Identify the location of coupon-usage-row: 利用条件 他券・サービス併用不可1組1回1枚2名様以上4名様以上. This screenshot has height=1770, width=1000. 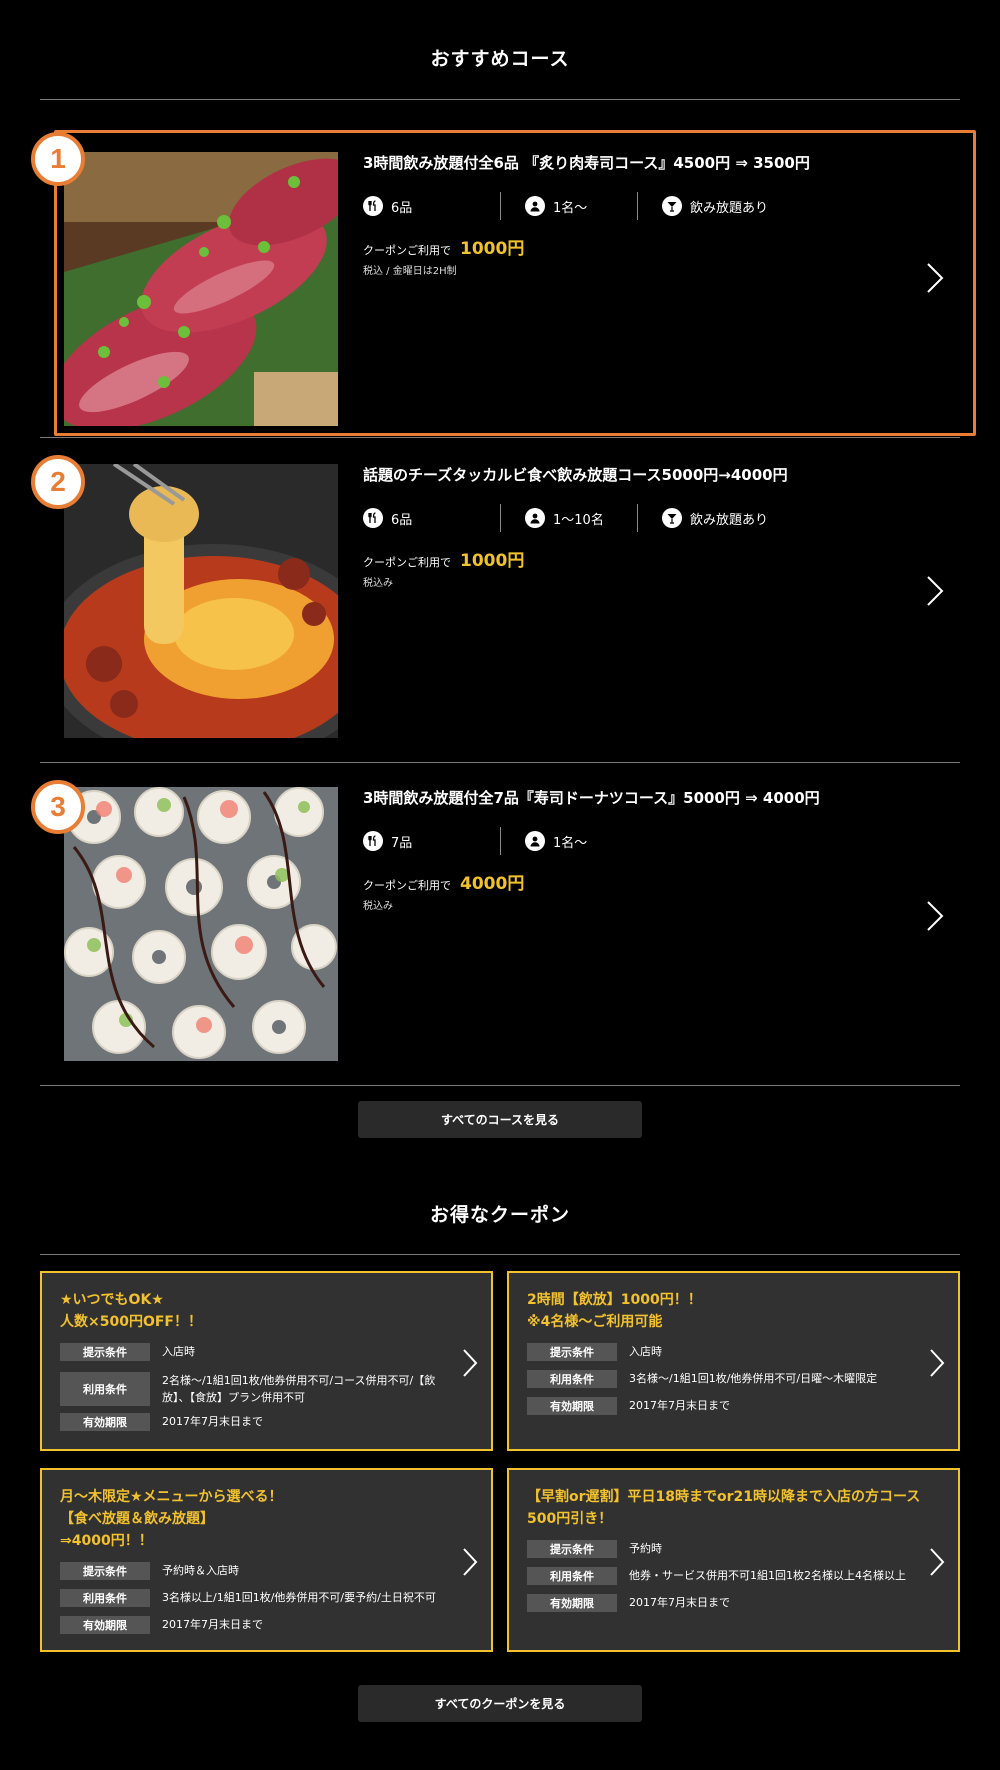
(728, 1576).